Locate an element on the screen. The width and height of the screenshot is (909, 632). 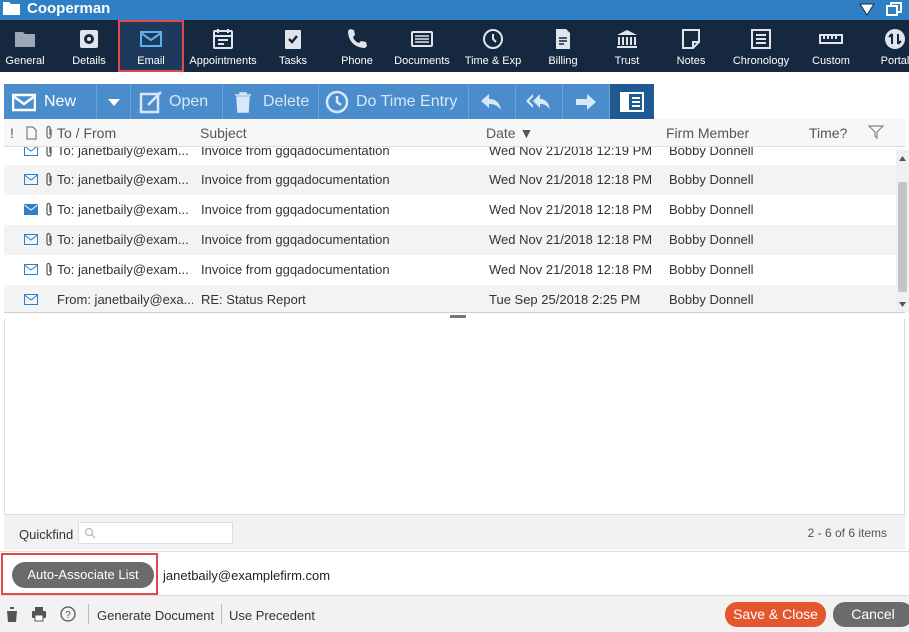
reply-all-icon is located at coordinates (538, 102).